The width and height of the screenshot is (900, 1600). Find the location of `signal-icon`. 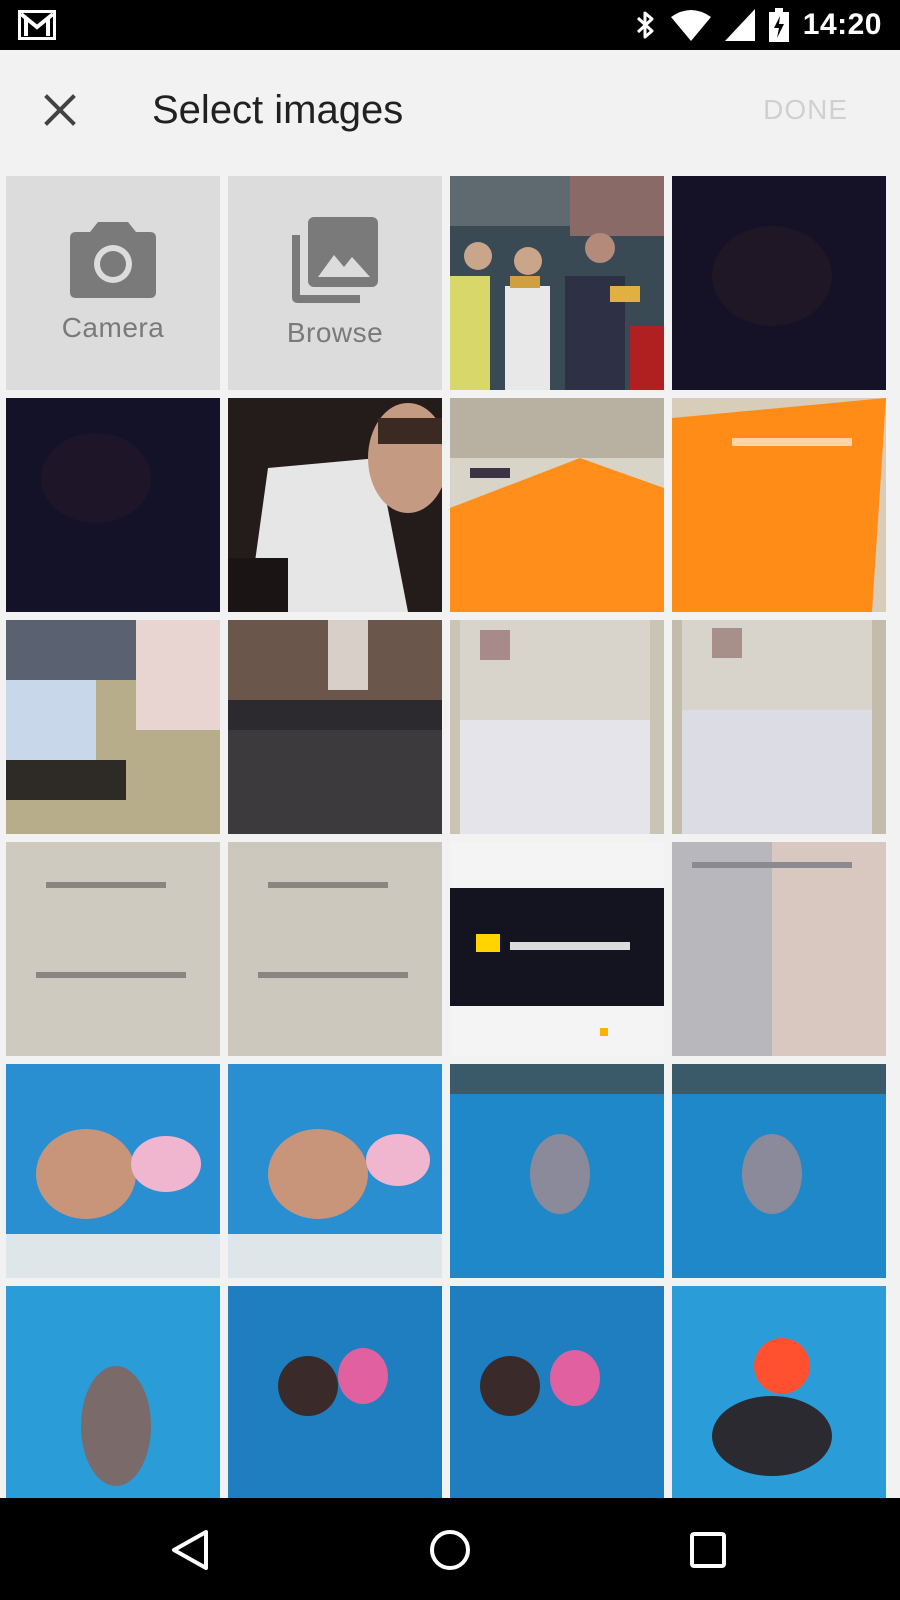

signal-icon is located at coordinates (739, 25).